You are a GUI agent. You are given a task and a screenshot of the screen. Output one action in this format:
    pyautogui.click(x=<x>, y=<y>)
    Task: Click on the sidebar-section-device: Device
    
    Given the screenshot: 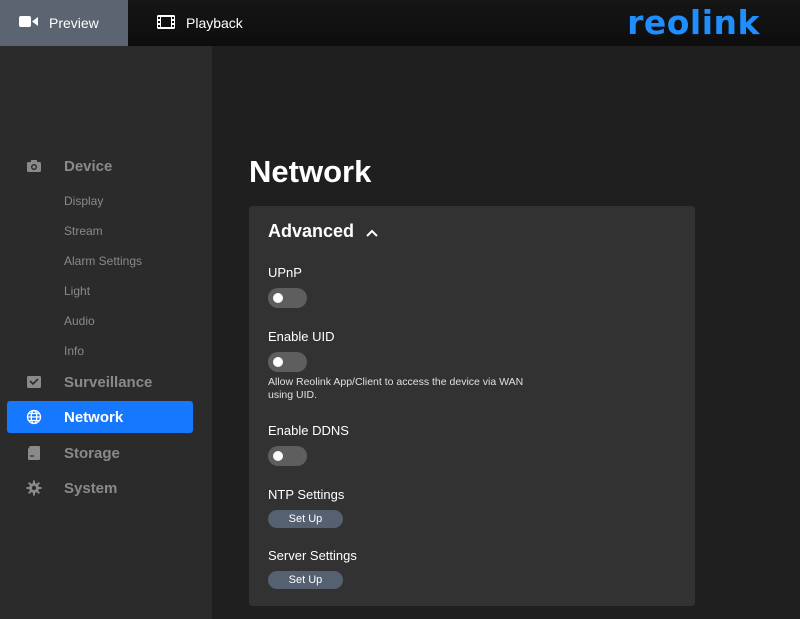 What is the action you would take?
    pyautogui.click(x=106, y=166)
    